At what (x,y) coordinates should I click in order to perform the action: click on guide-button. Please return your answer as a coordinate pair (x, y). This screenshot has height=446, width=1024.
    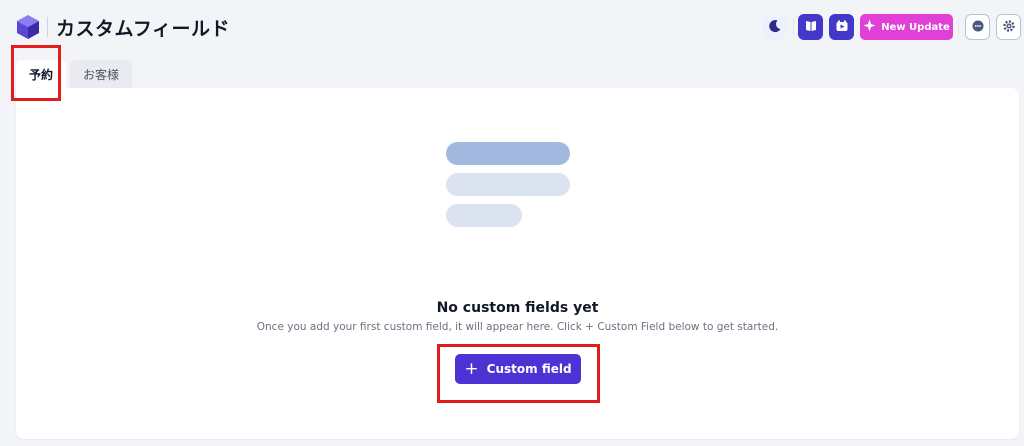
    Looking at the image, I should click on (810, 27).